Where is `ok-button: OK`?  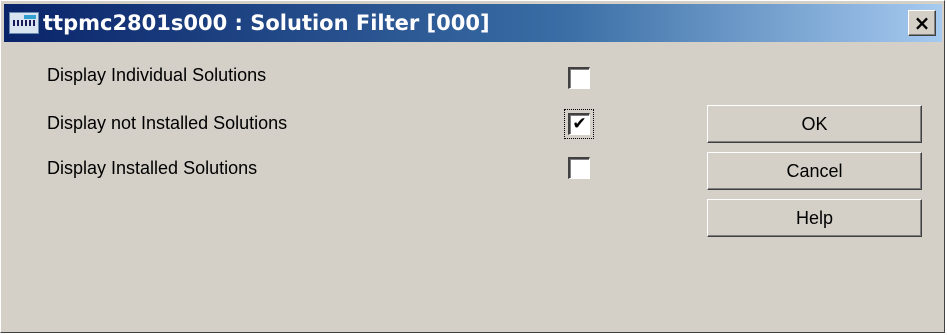 ok-button: OK is located at coordinates (814, 124).